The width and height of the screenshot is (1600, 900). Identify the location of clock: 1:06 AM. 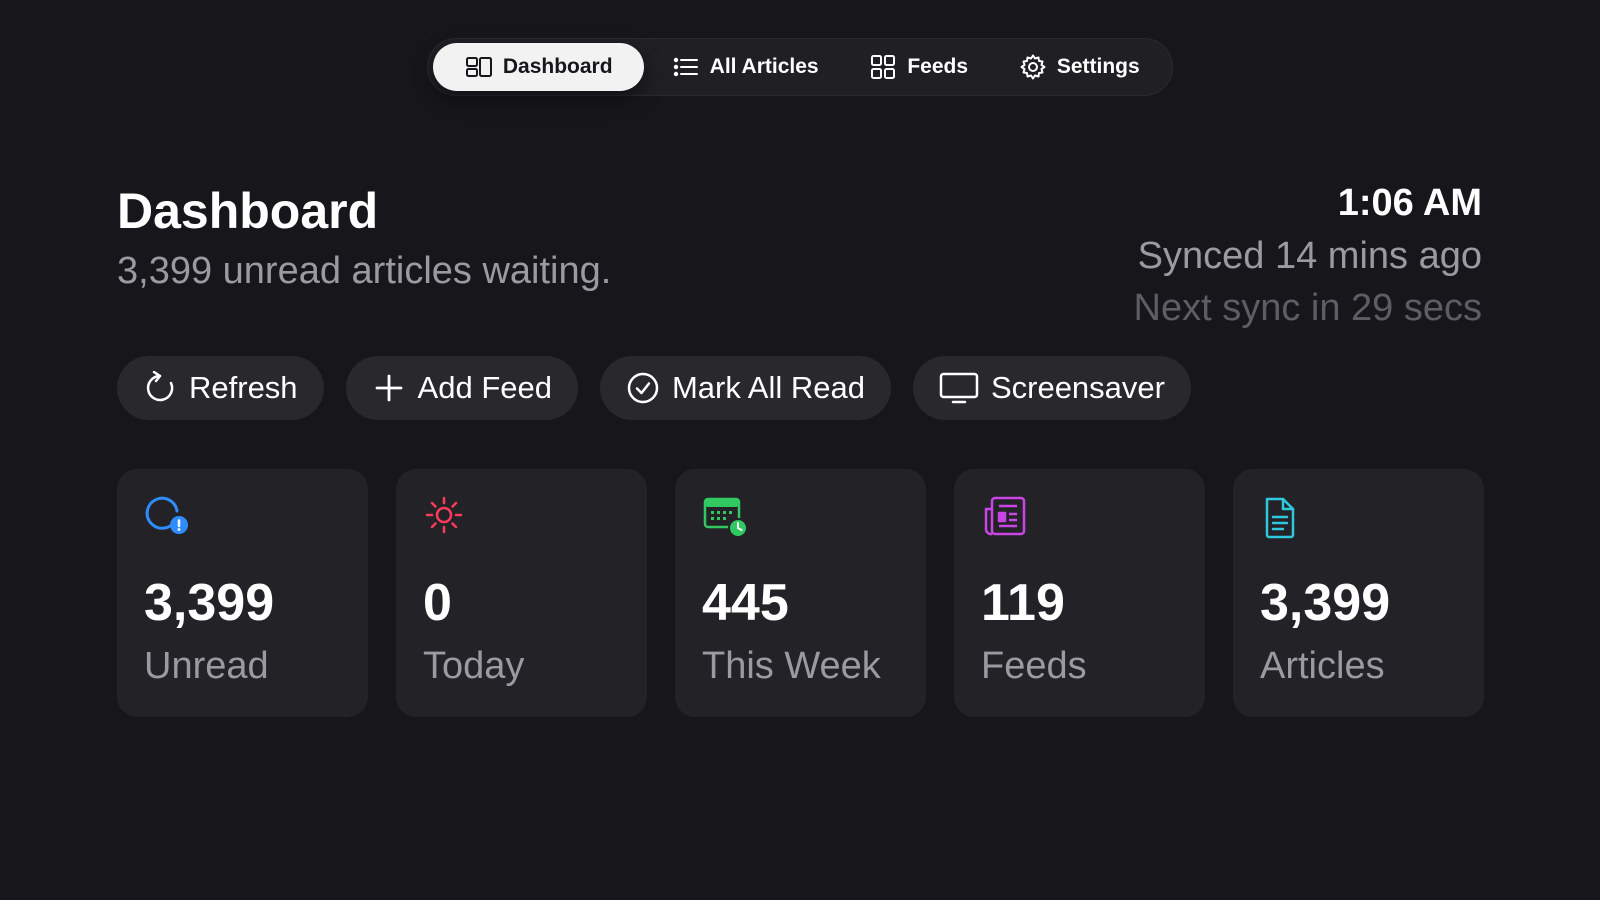
(1409, 203).